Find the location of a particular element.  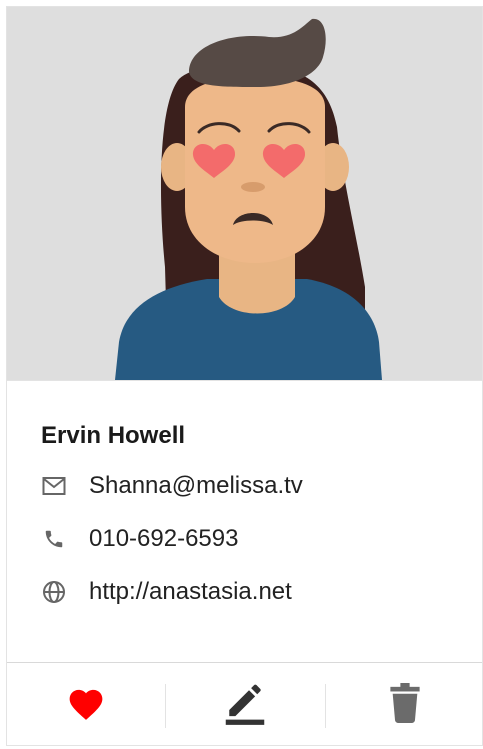

phone-icon is located at coordinates (54, 539).